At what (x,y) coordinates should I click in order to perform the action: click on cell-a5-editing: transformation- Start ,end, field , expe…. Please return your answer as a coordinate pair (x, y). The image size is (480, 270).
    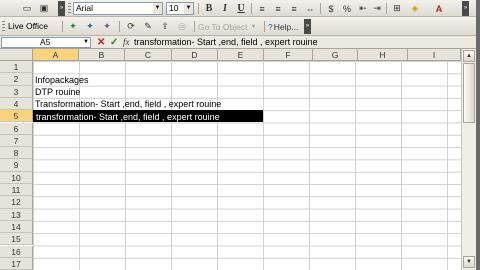
    Looking at the image, I should click on (148, 116).